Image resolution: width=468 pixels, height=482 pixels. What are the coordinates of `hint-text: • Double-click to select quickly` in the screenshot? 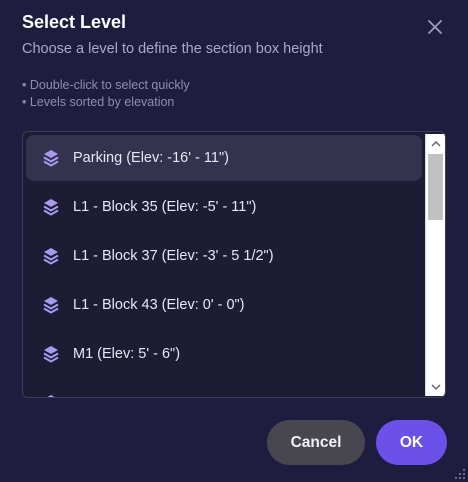 It's located at (106, 85).